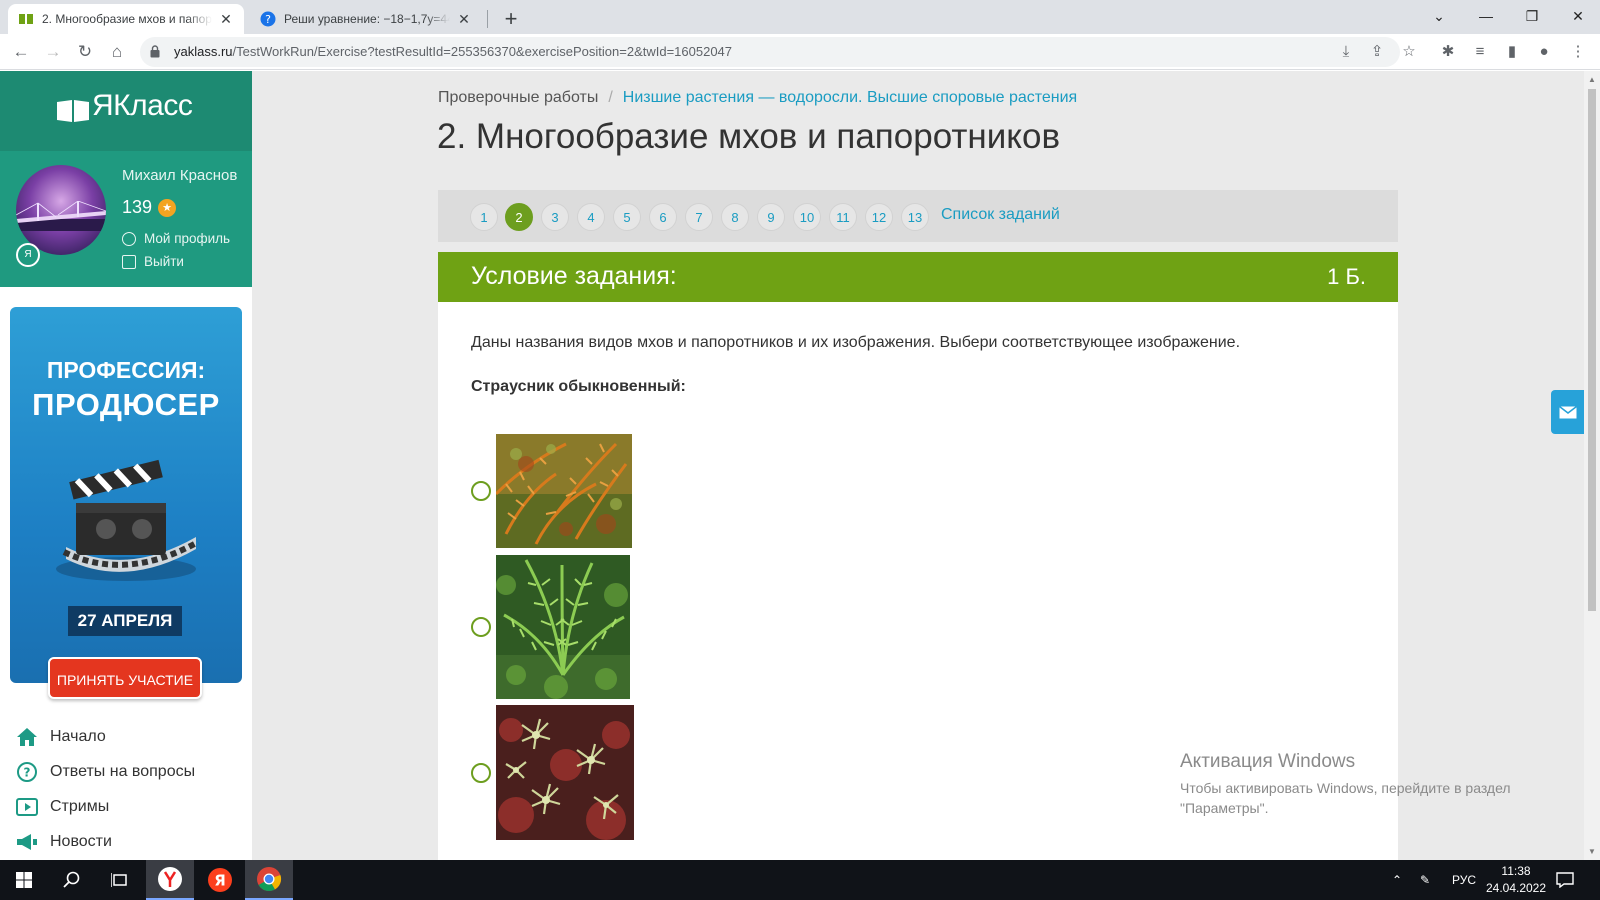 The height and width of the screenshot is (900, 1600). I want to click on clock-time: 11:38, so click(1516, 871).